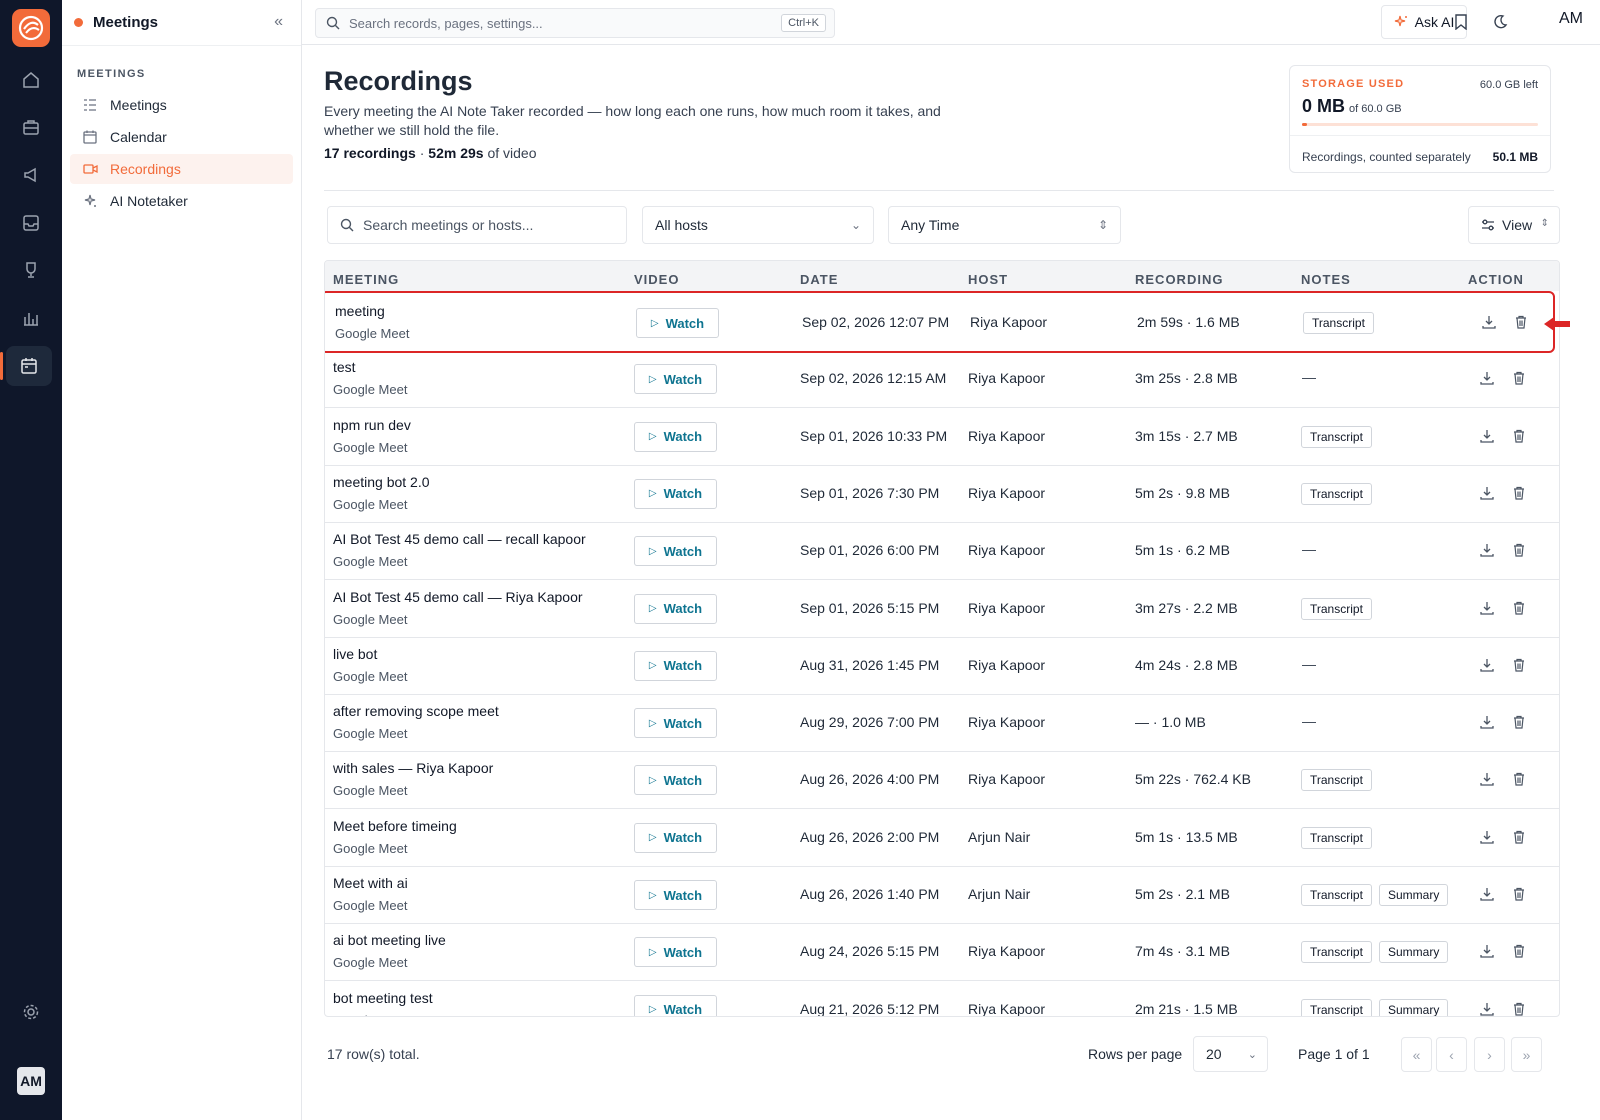 This screenshot has height=1120, width=1600. What do you see at coordinates (31, 1081) in the screenshot?
I see `avatar: AM` at bounding box center [31, 1081].